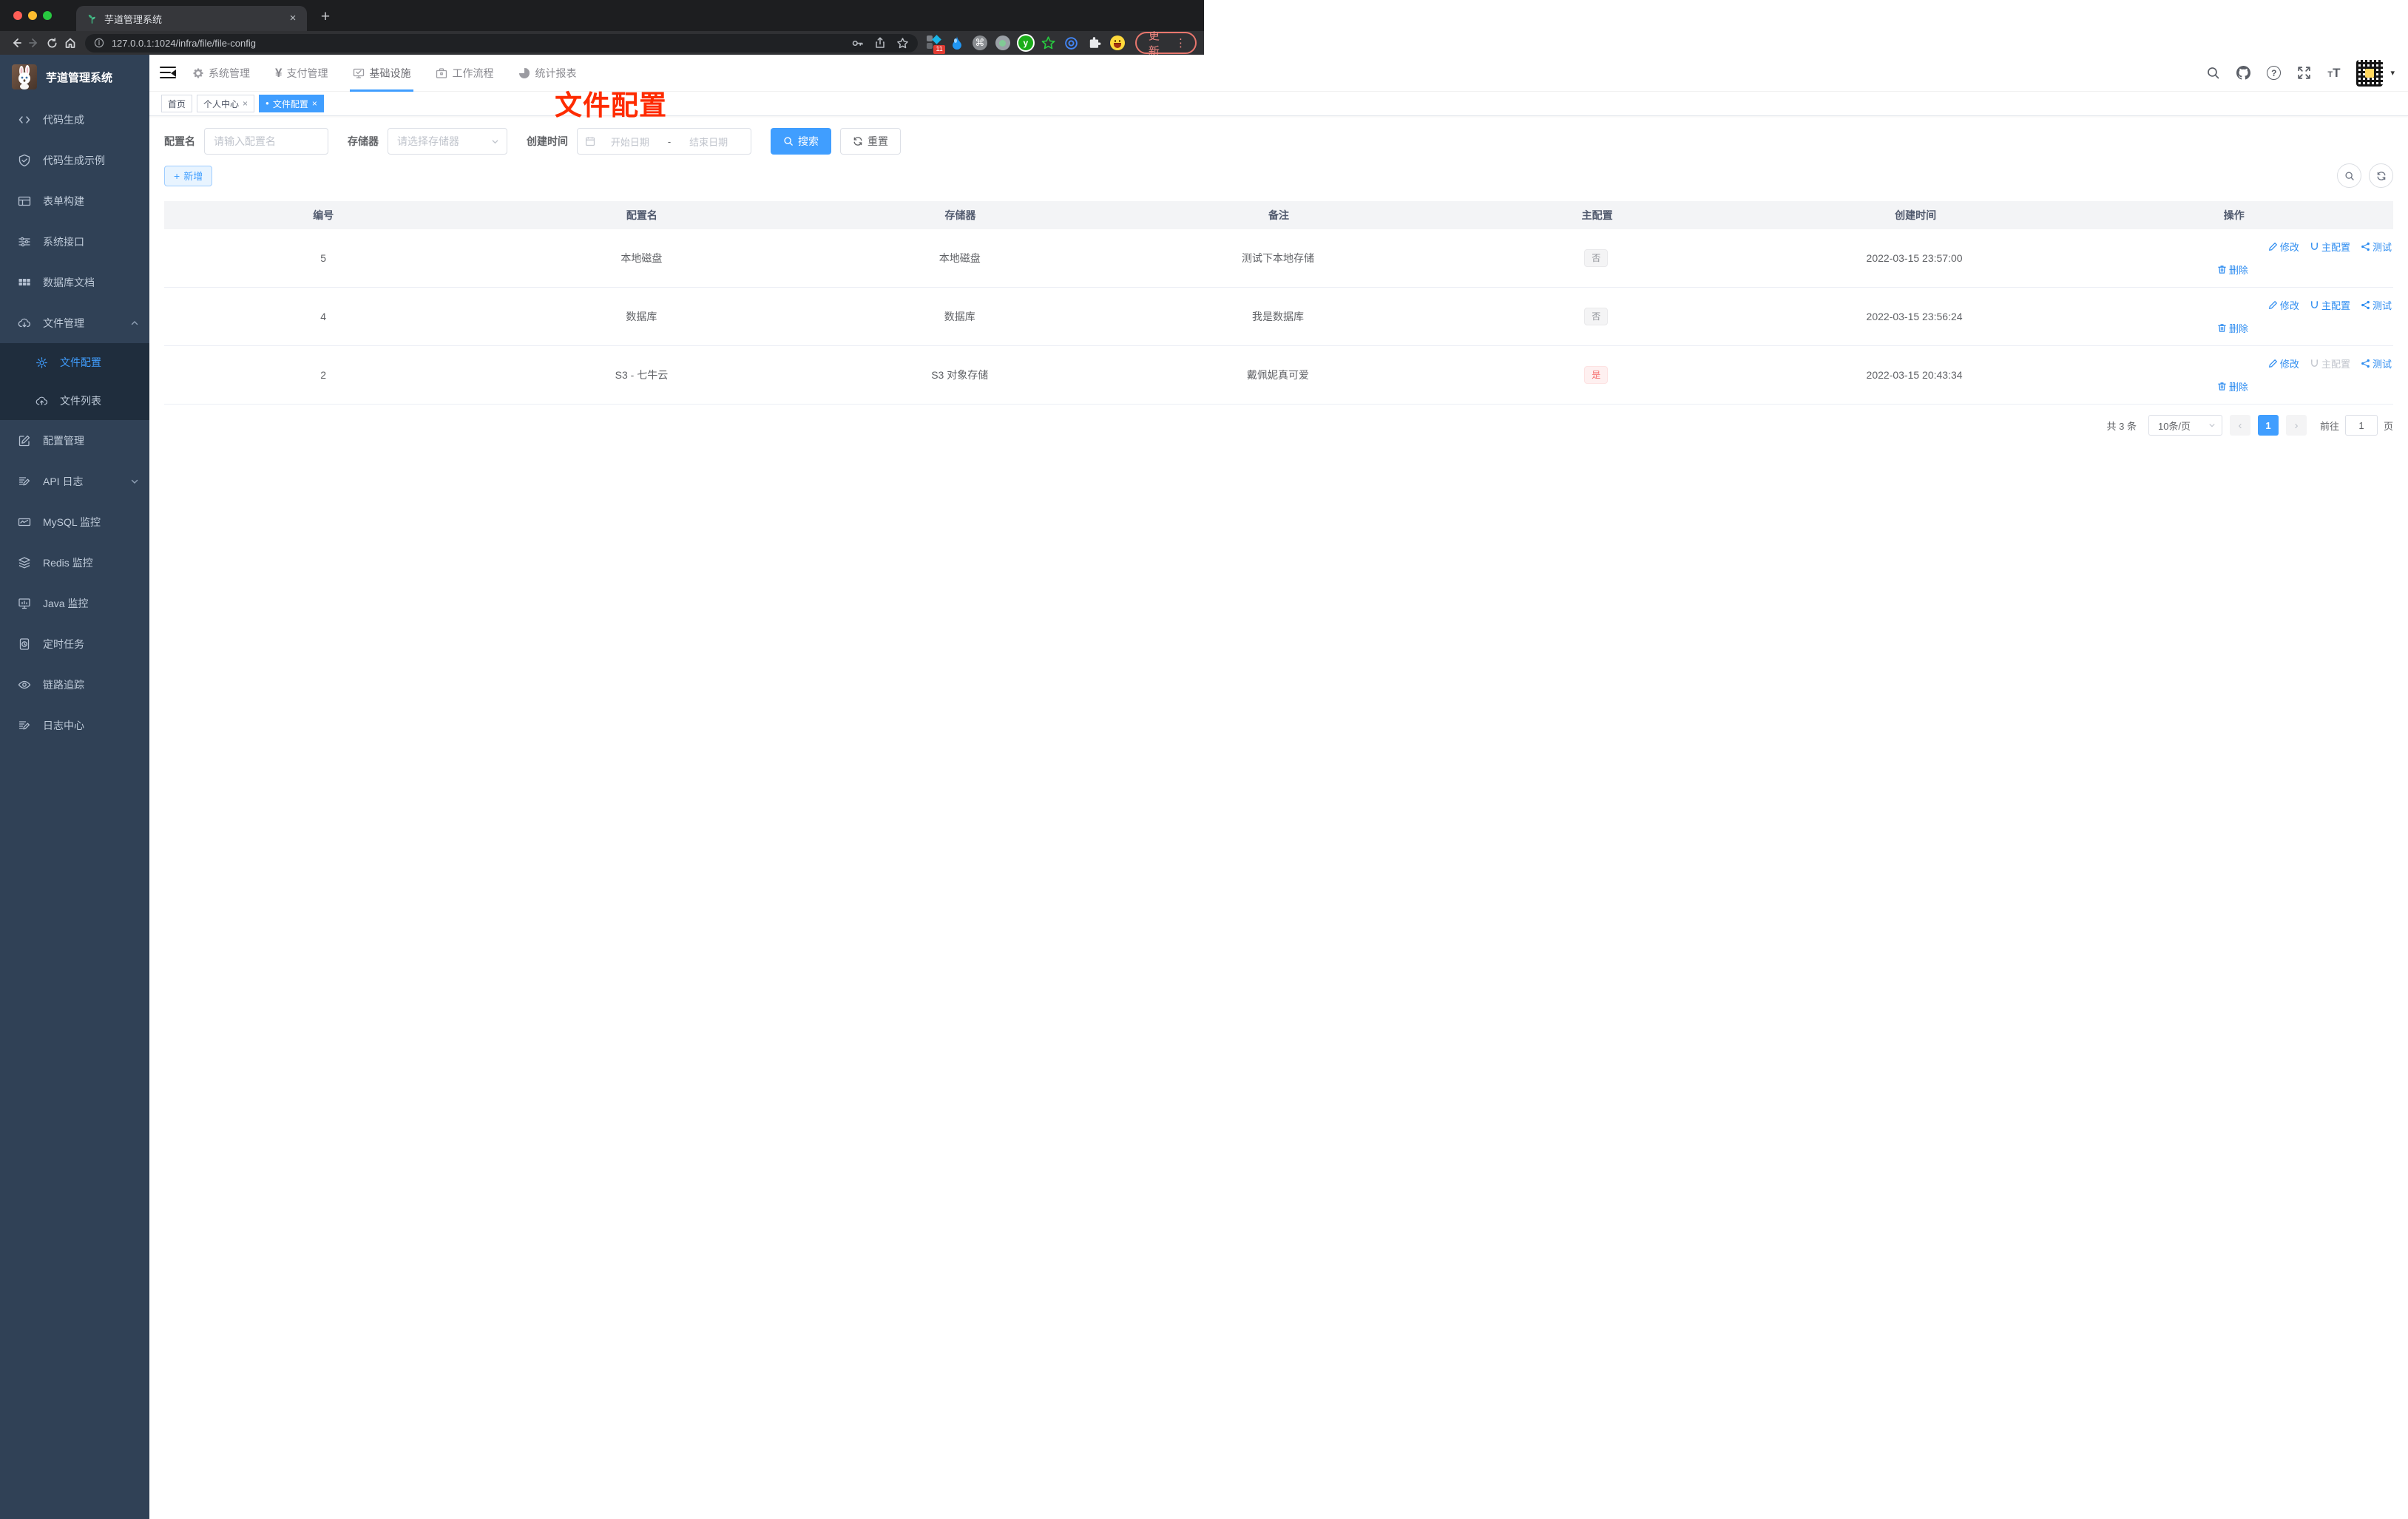  Describe the element at coordinates (47, 15) in the screenshot. I see `zoom-window-button` at that location.